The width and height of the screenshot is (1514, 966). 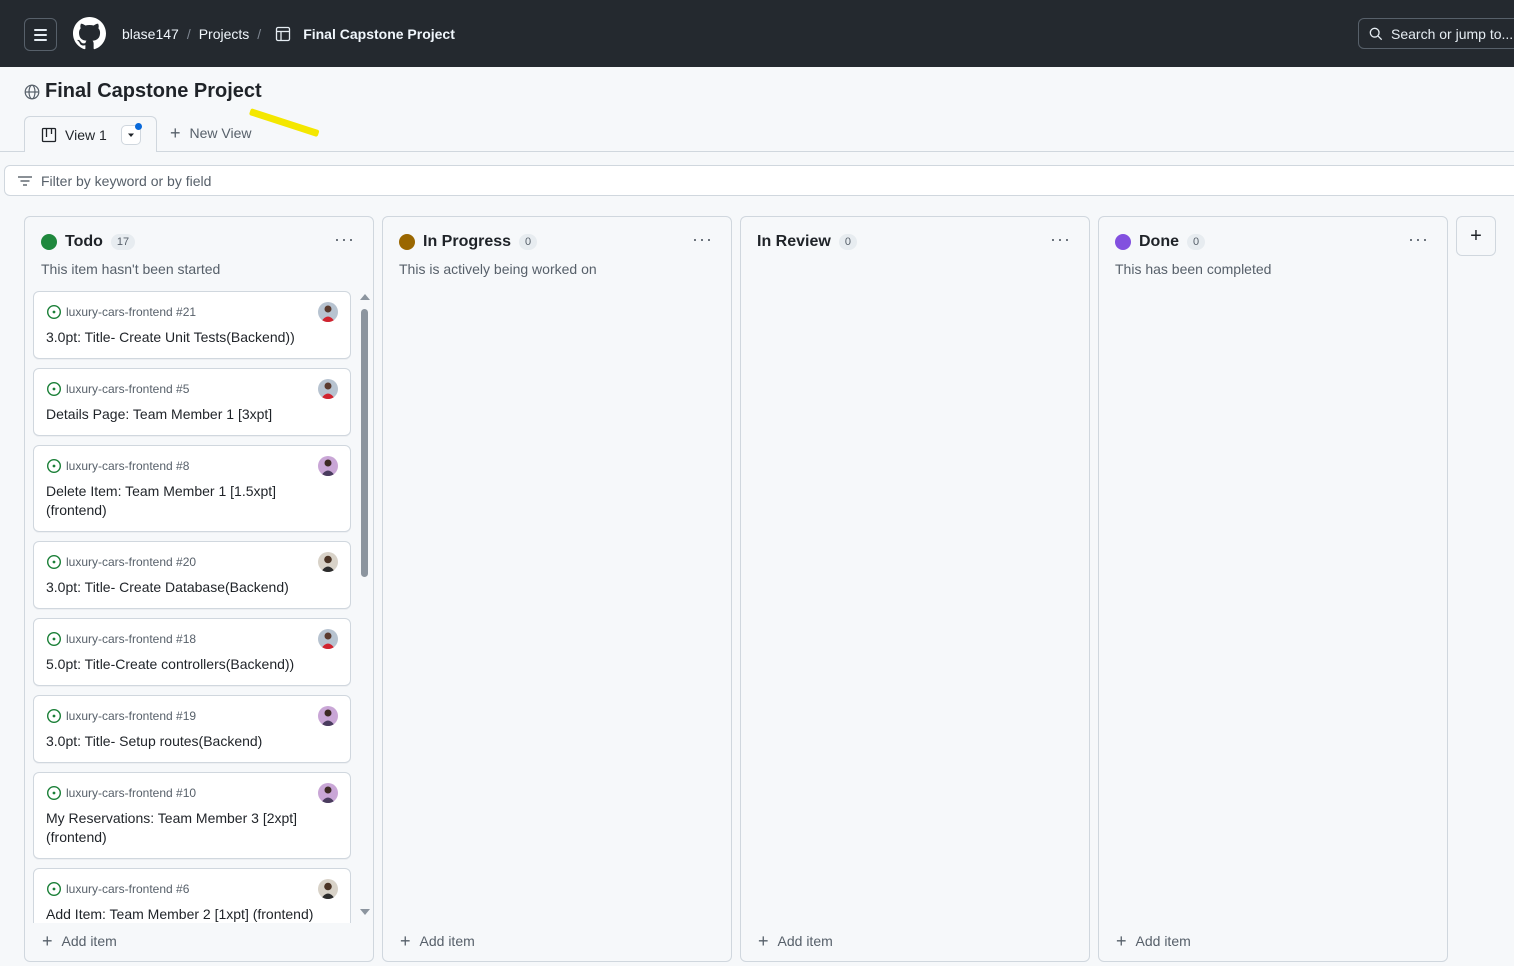 What do you see at coordinates (40, 34) in the screenshot?
I see `menu-icon` at bounding box center [40, 34].